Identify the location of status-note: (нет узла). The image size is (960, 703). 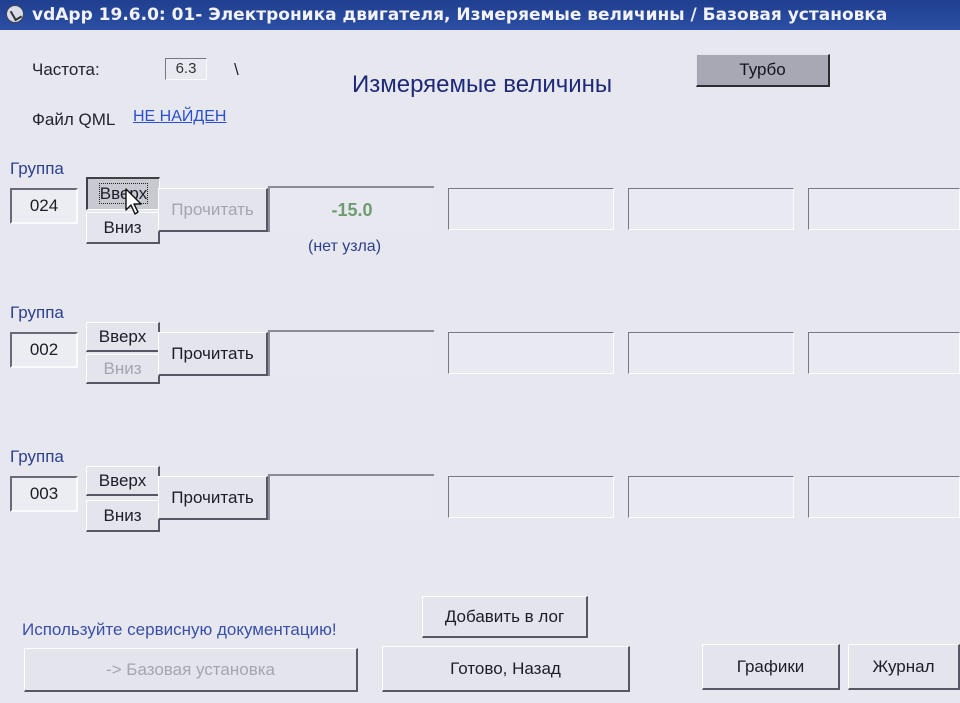
(345, 246).